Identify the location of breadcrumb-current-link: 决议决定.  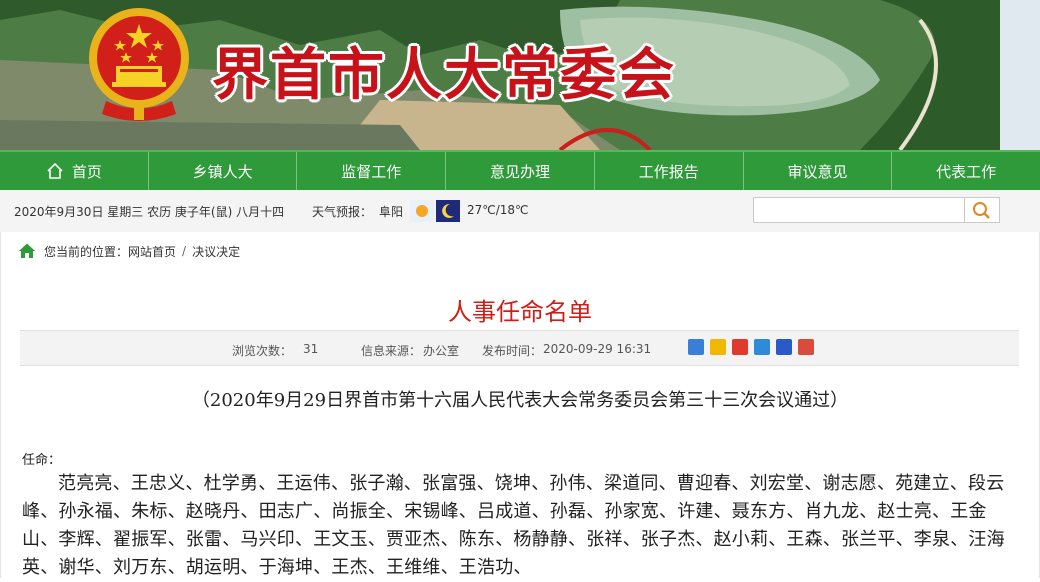
(216, 251).